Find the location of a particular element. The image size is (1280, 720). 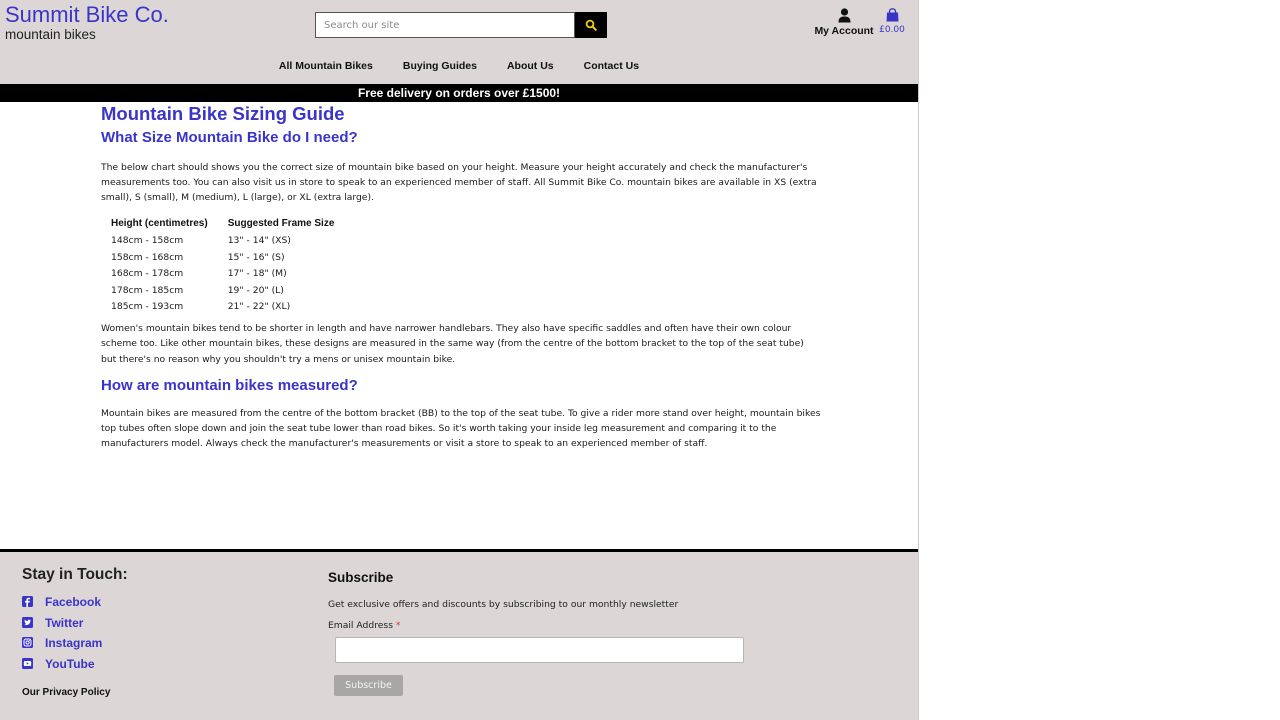

nav-all-mountain-bikes: All Mountain Bikes is located at coordinates (326, 67).